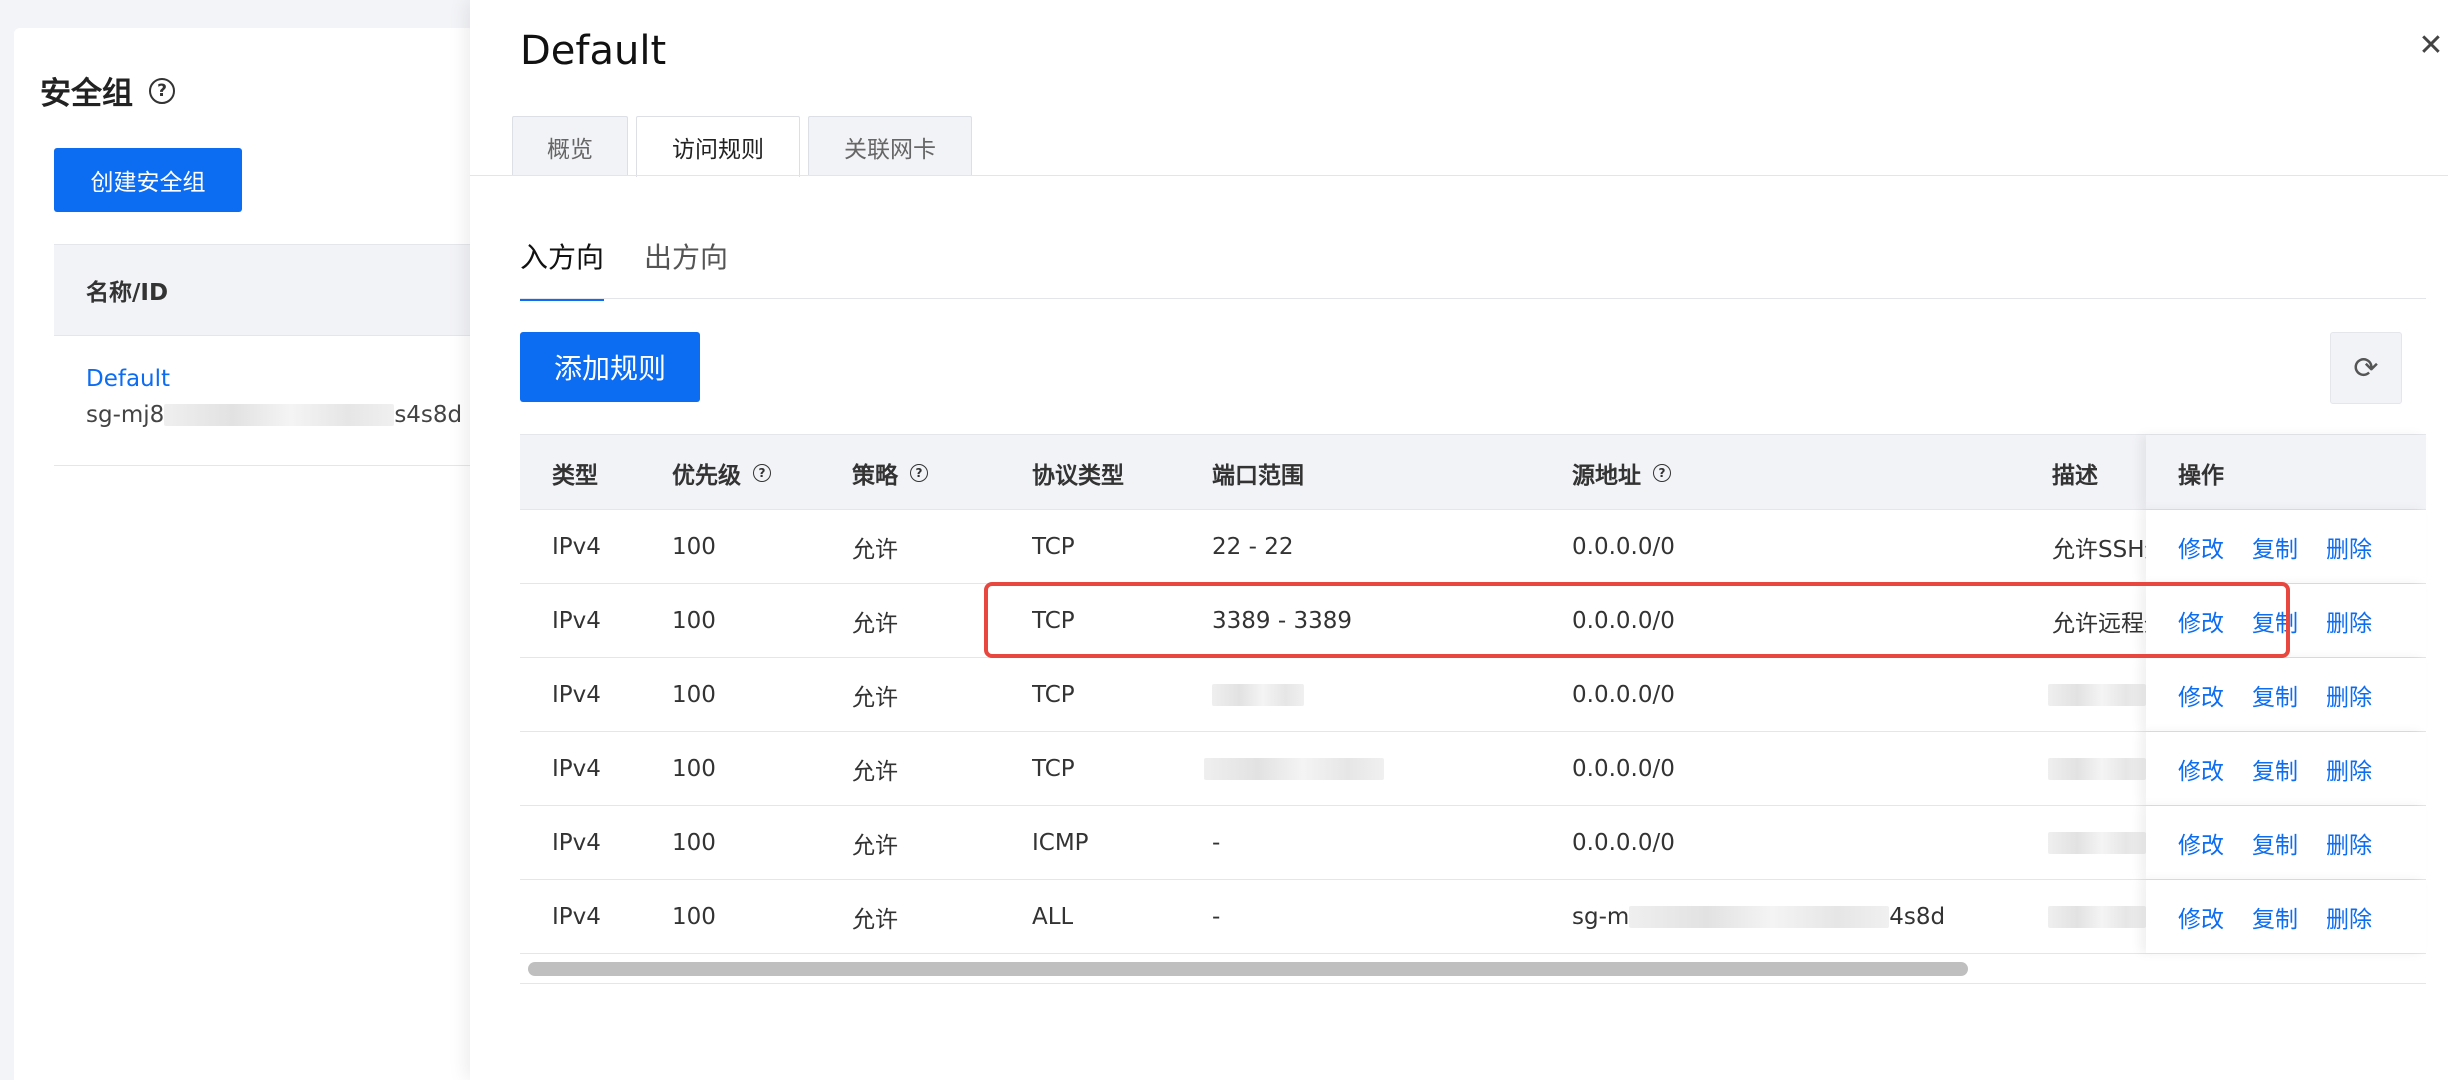  Describe the element at coordinates (721, 473) in the screenshot. I see `column-header-priority: 优先级?` at that location.